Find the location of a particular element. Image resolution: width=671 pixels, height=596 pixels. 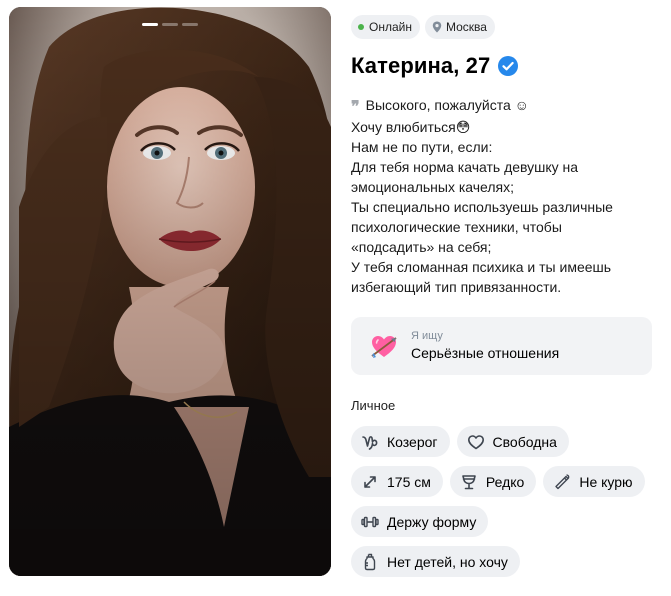

pager-dot-active is located at coordinates (150, 24).